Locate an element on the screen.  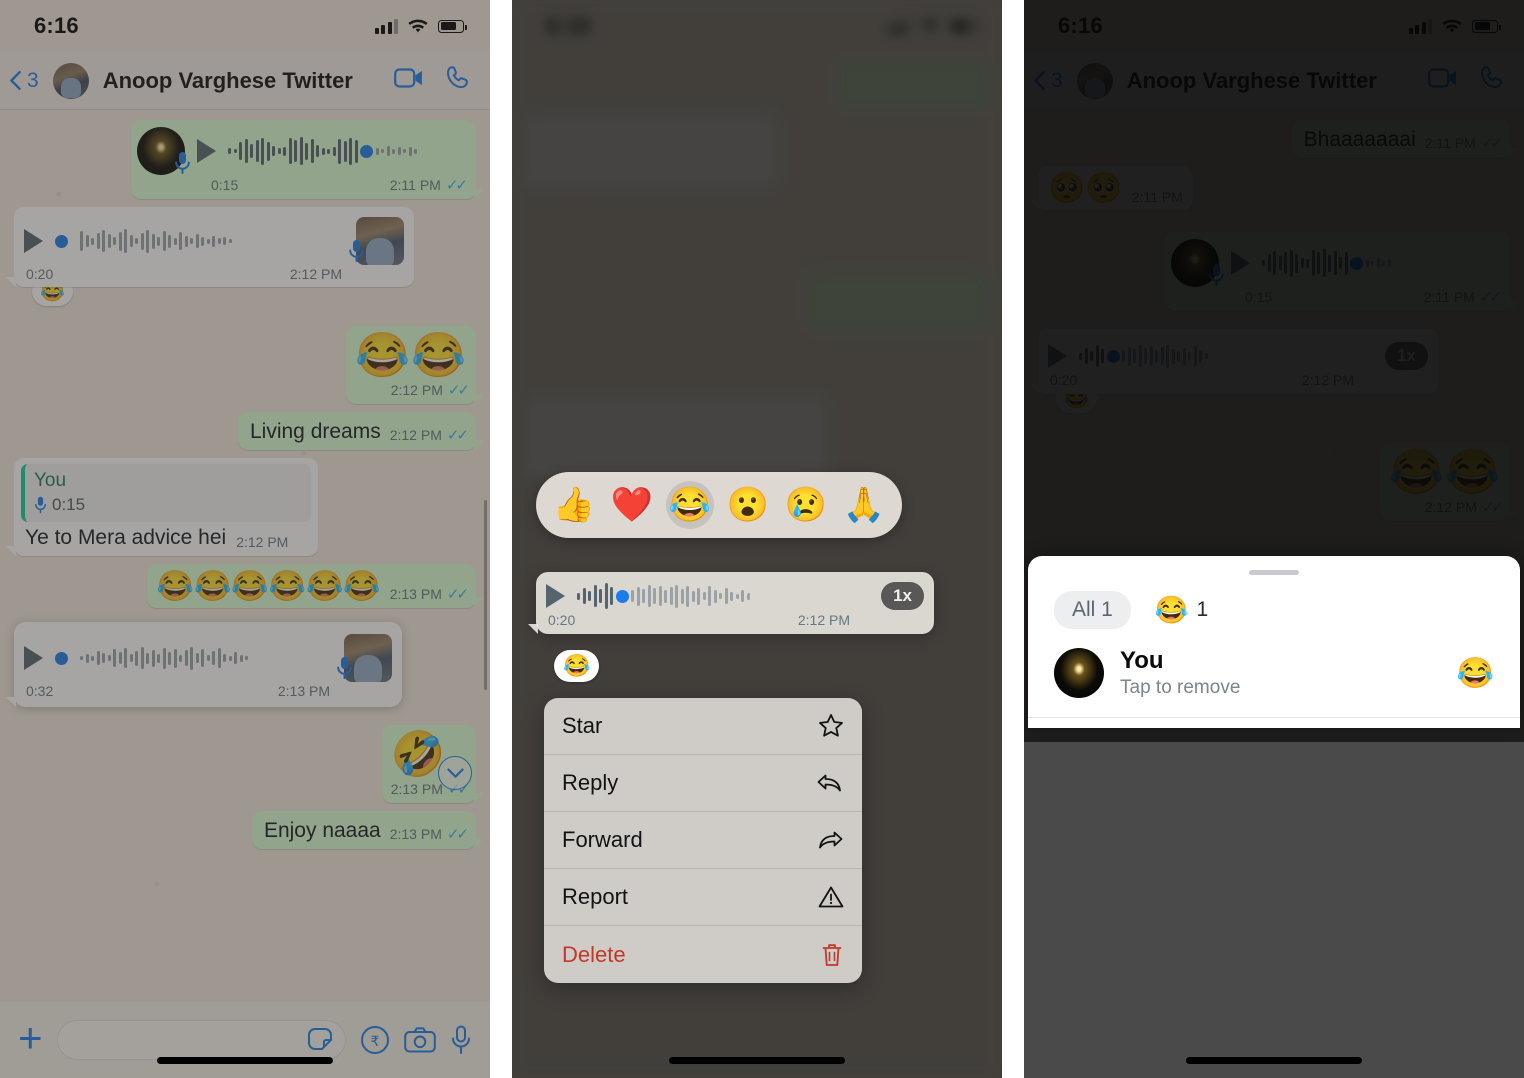
reaction-sad-icon: 😢 is located at coordinates (806, 505).